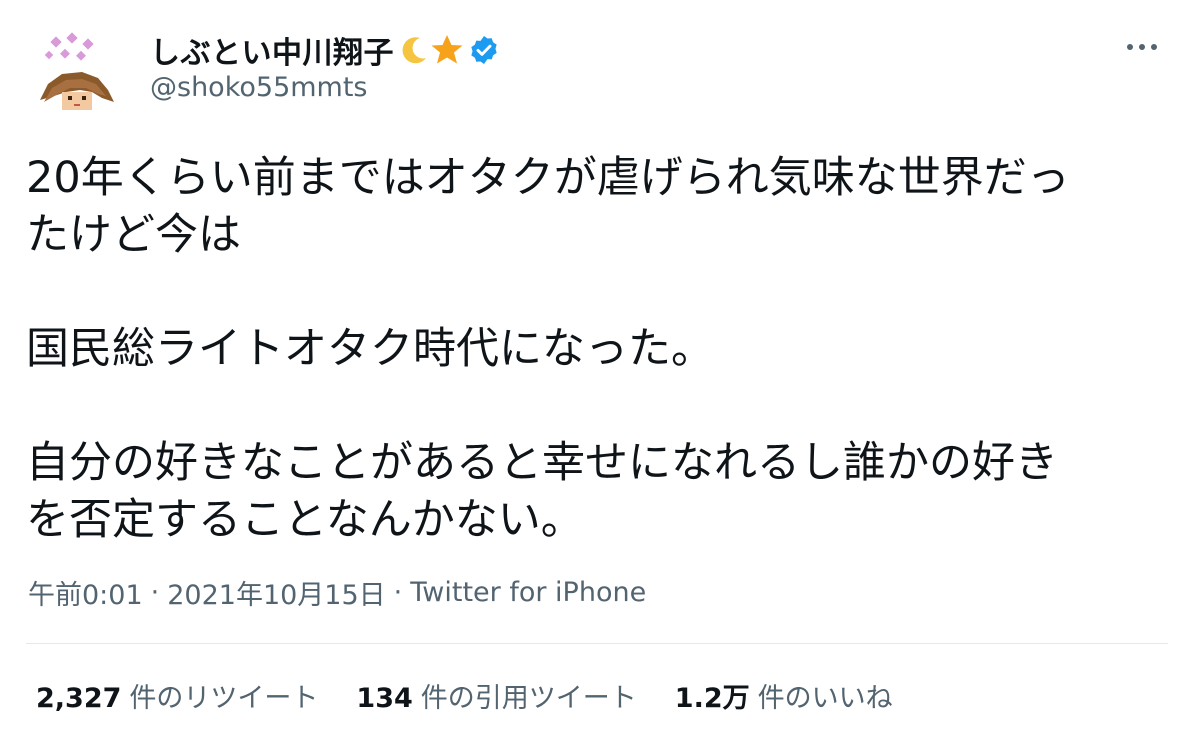 The width and height of the screenshot is (1200, 742). I want to click on avatar-image, so click(74, 74).